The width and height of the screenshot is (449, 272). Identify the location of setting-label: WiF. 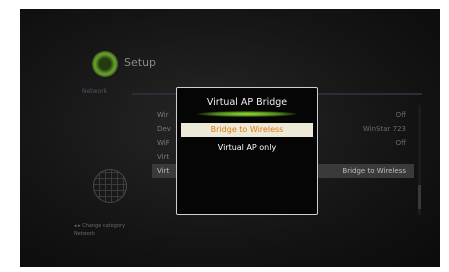
(163, 143).